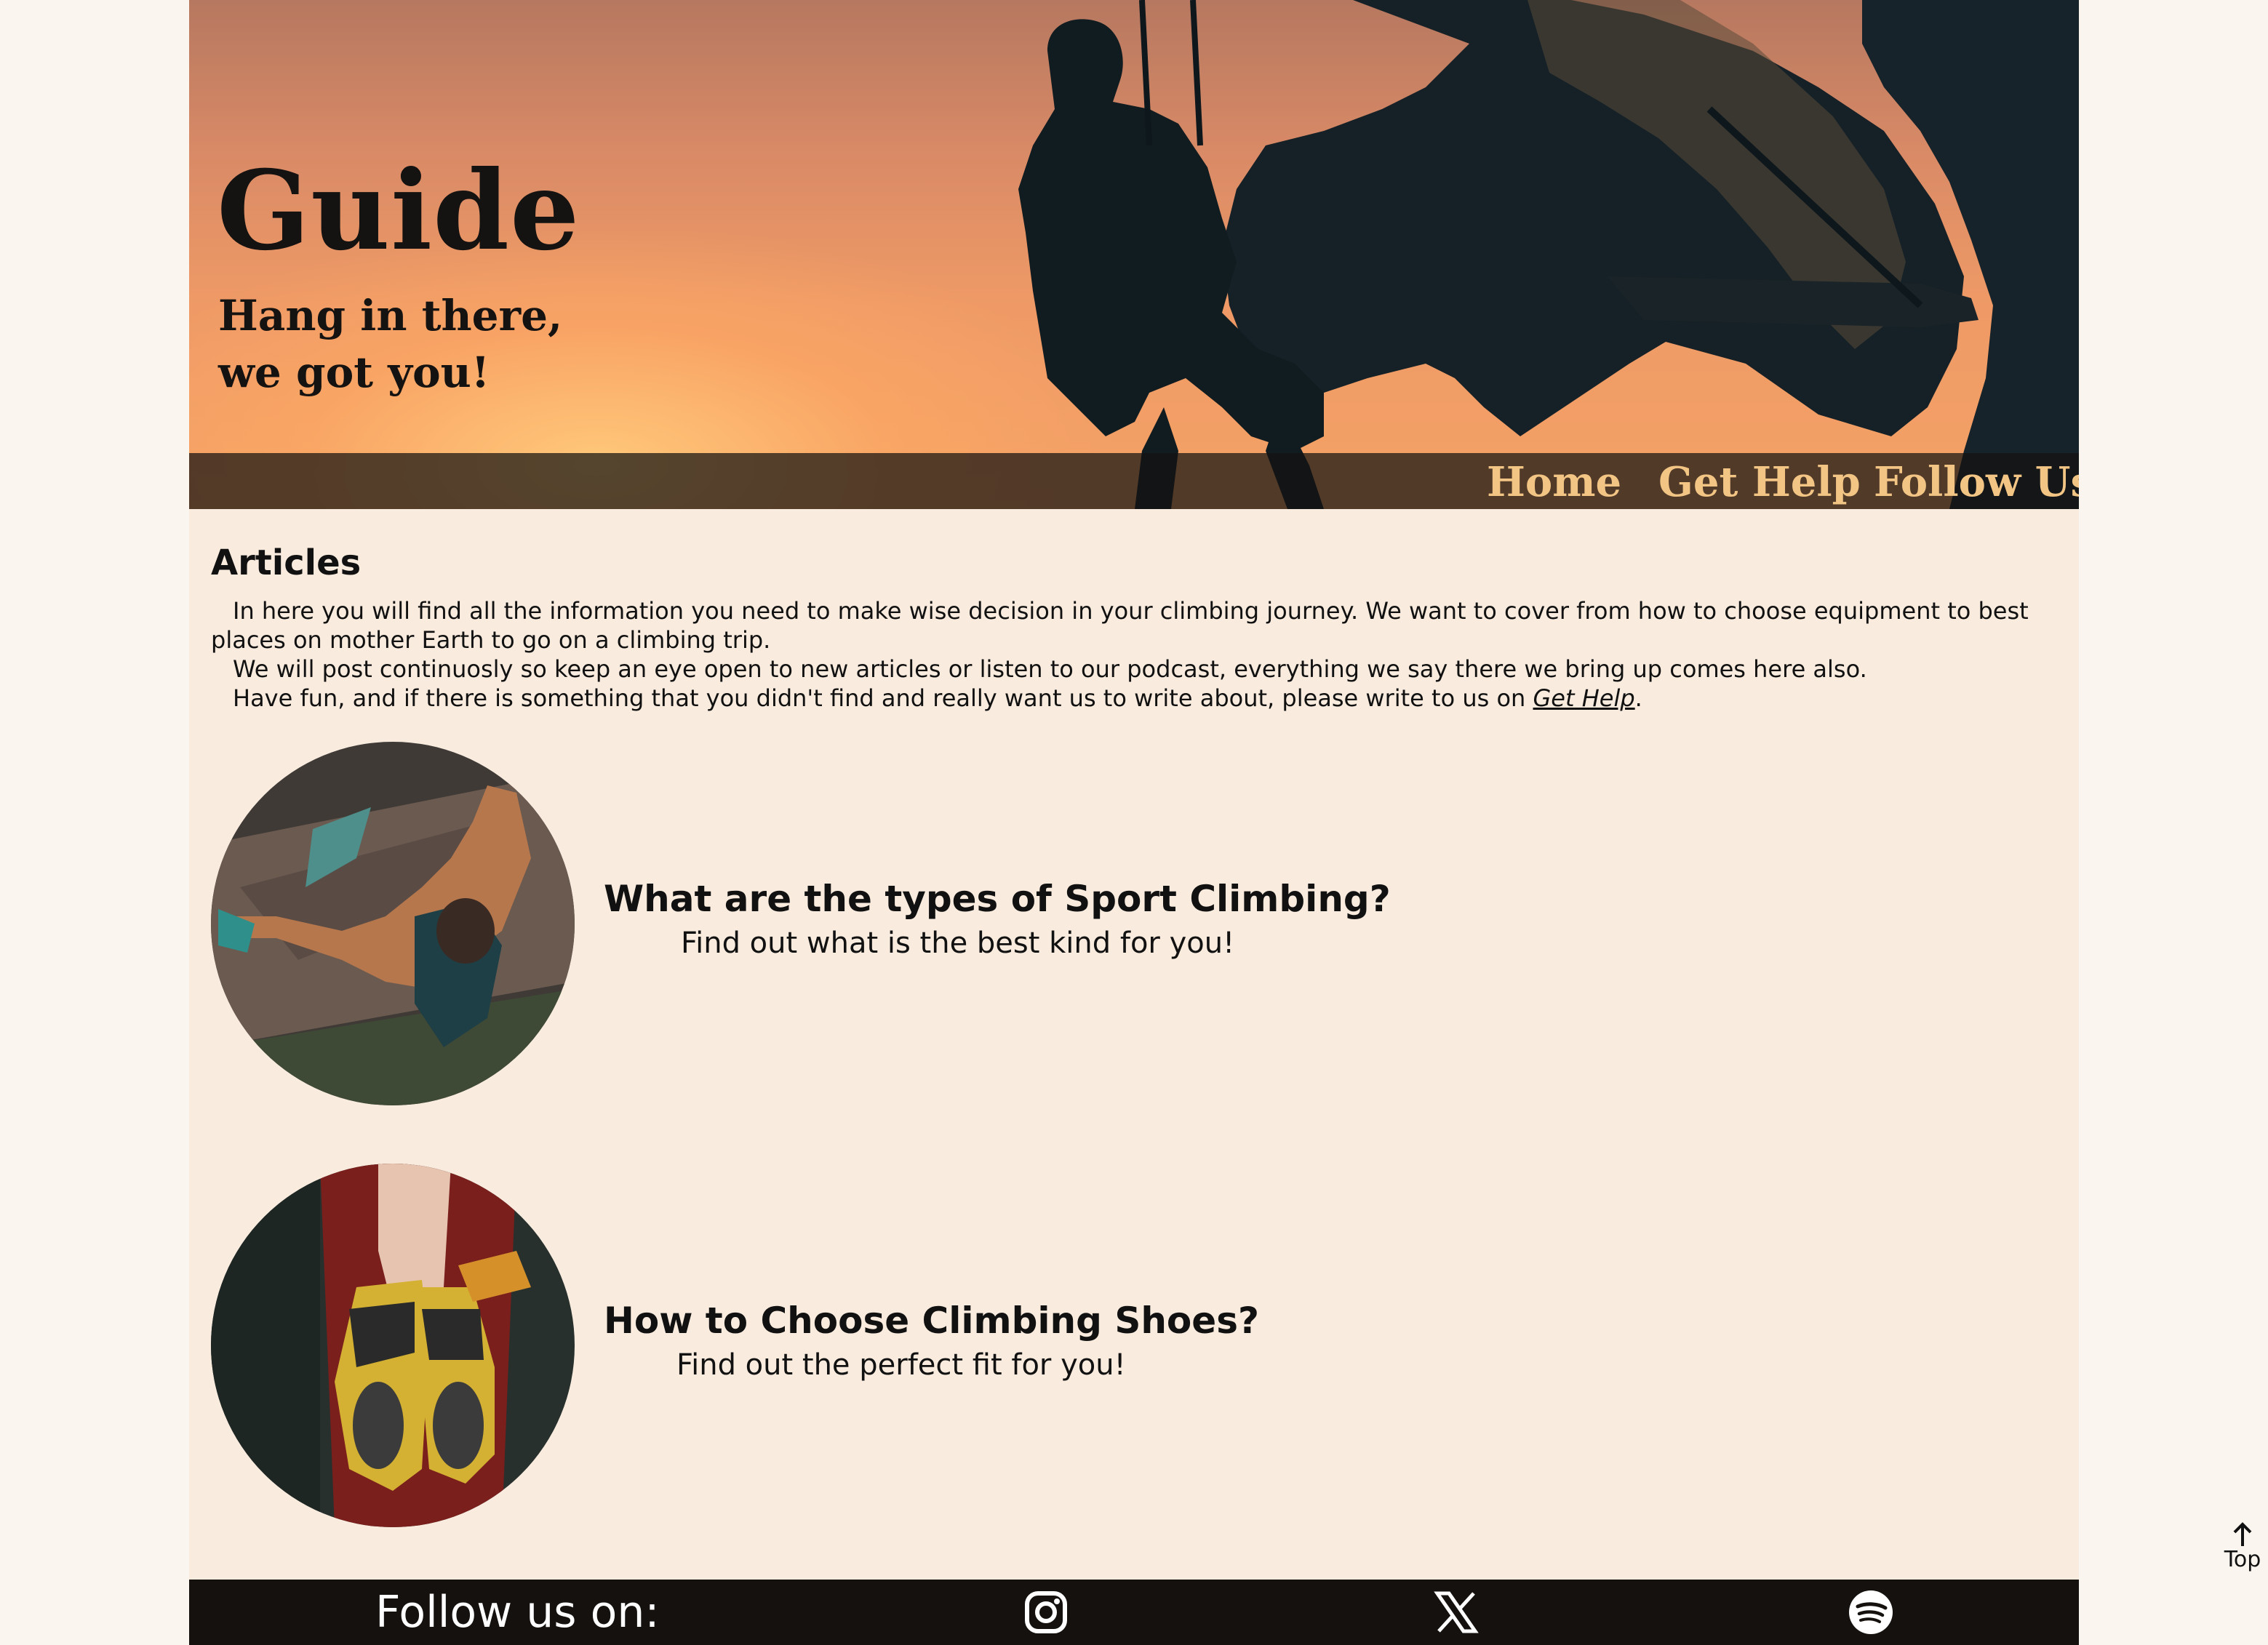 The width and height of the screenshot is (2268, 1645). Describe the element at coordinates (958, 943) in the screenshot. I see `article-subtitle: Find out what is the best kind for you!` at that location.